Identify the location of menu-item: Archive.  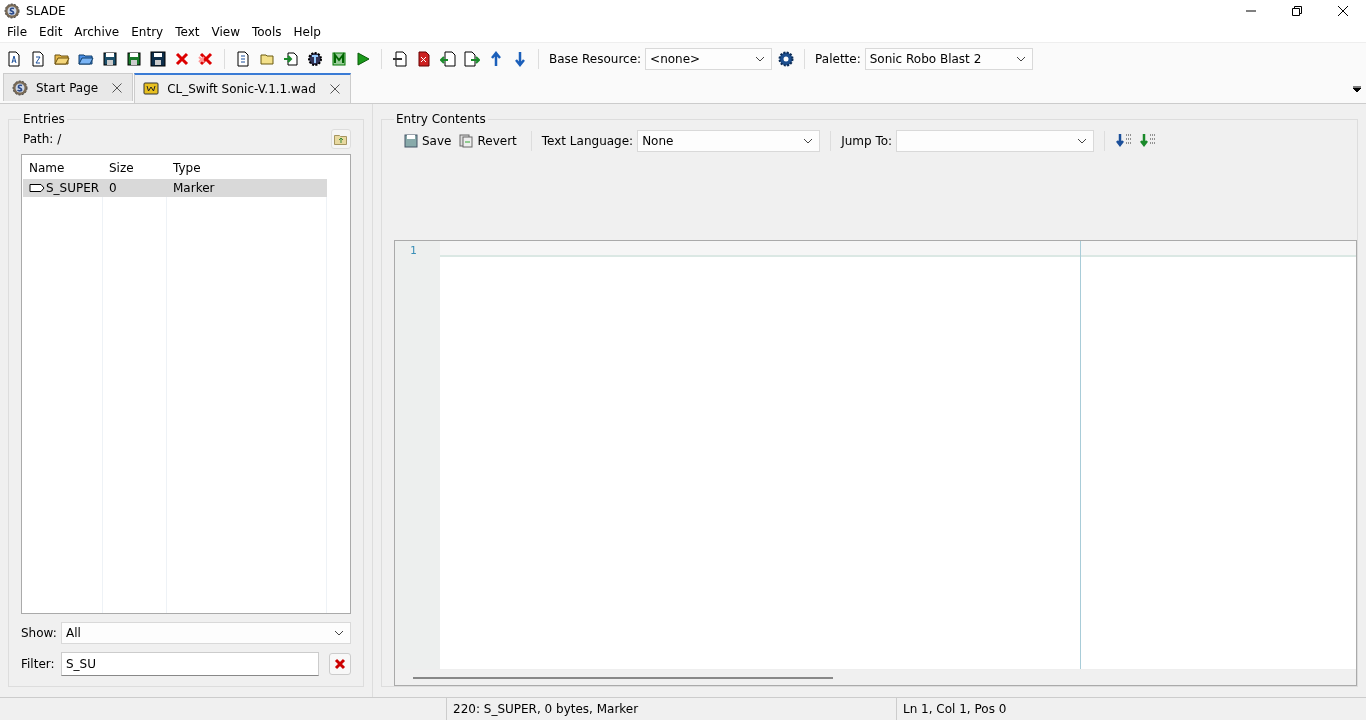
(97, 32).